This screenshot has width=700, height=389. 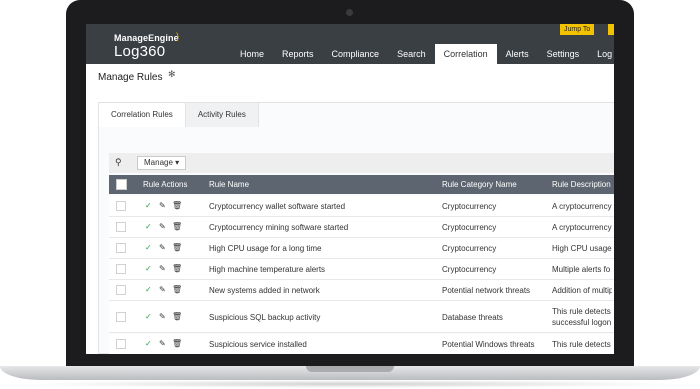 What do you see at coordinates (121, 184) in the screenshot?
I see `select-all-checkbox` at bounding box center [121, 184].